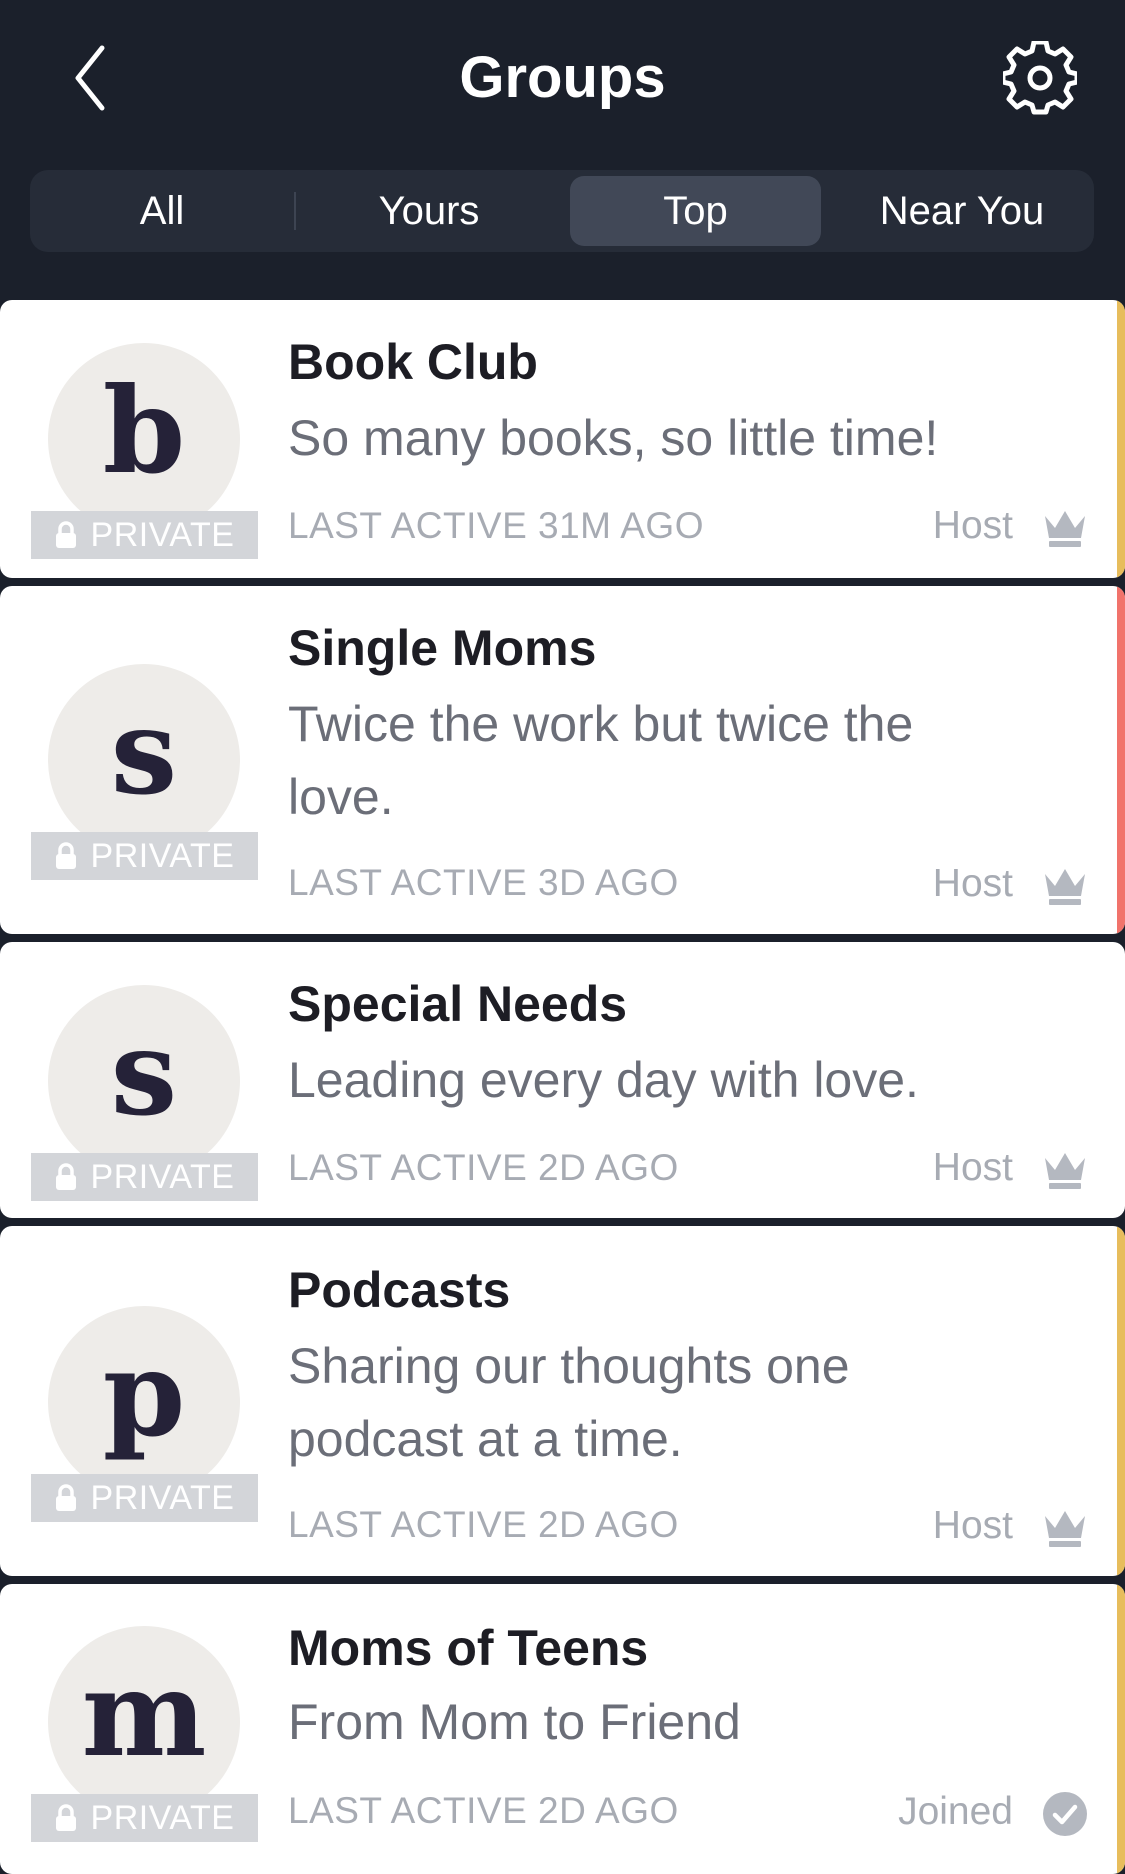 The width and height of the screenshot is (1125, 1874). Describe the element at coordinates (399, 1290) in the screenshot. I see `group-name: Podcasts` at that location.